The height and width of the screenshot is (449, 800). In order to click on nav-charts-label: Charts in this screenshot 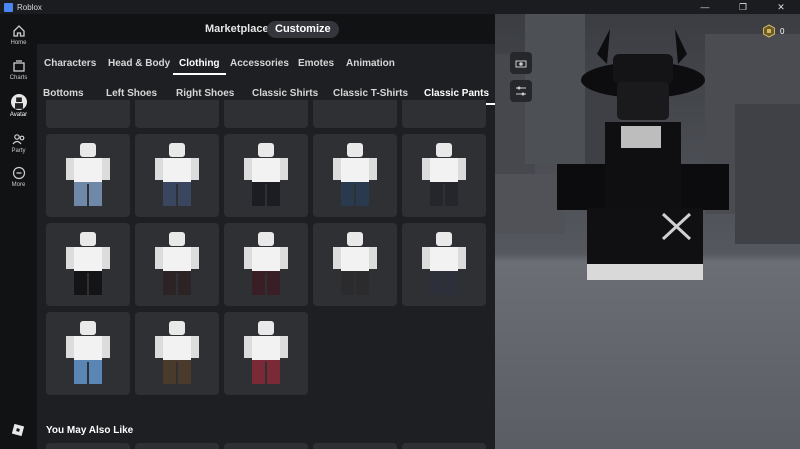, I will do `click(18, 78)`.